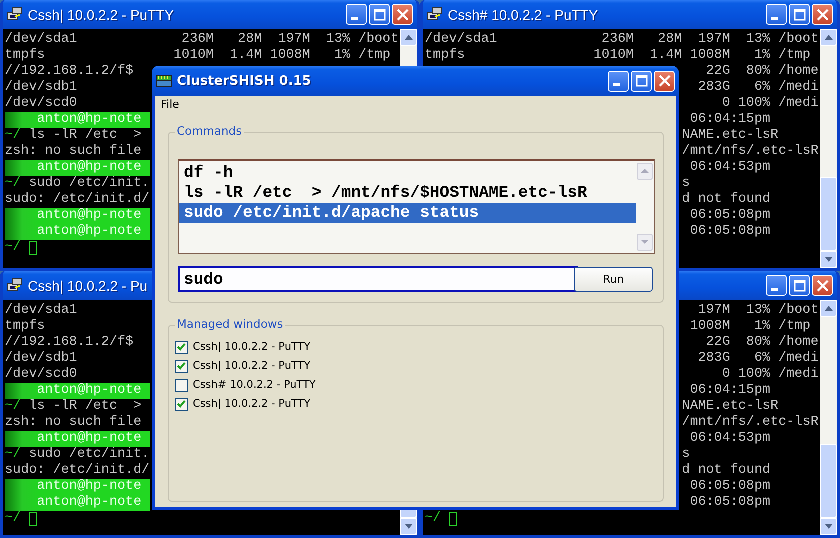 The image size is (840, 538). What do you see at coordinates (523, 14) in the screenshot?
I see `window-title: Cssh# 10.0.2.2 - PuTTY` at bounding box center [523, 14].